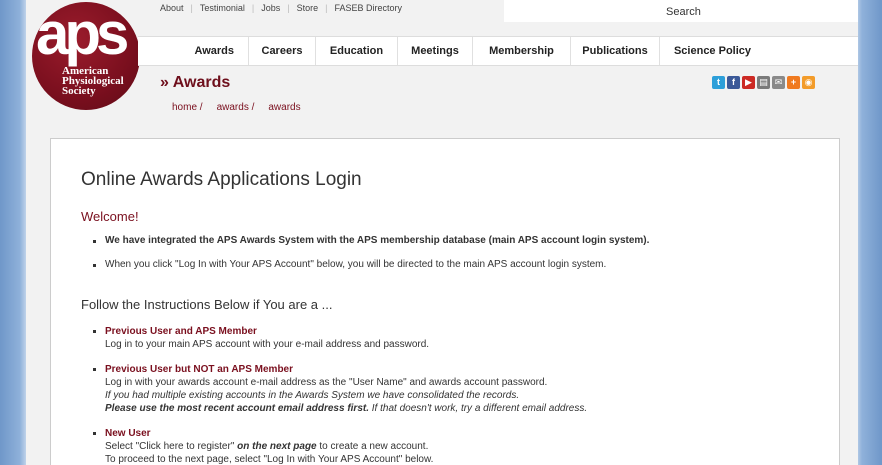 The image size is (882, 465). I want to click on youtube-icon: ▶, so click(748, 82).